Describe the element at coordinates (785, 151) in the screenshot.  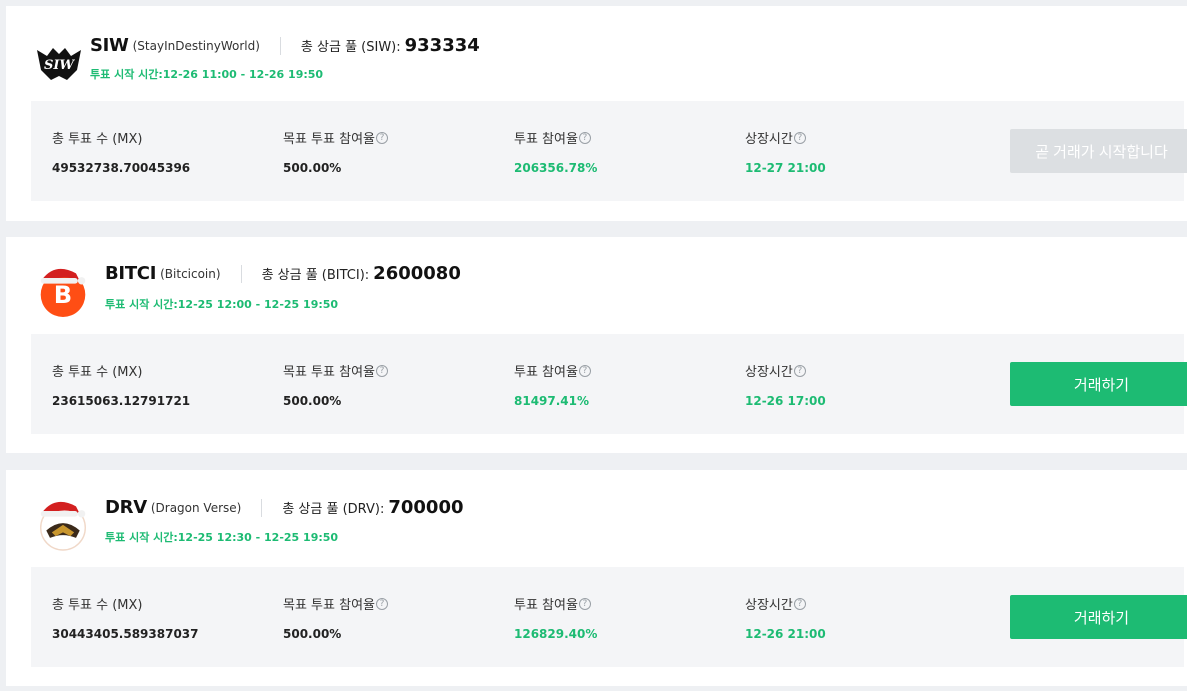
I see `stat-listing-time: 상장시간? 12-27 21:00` at that location.